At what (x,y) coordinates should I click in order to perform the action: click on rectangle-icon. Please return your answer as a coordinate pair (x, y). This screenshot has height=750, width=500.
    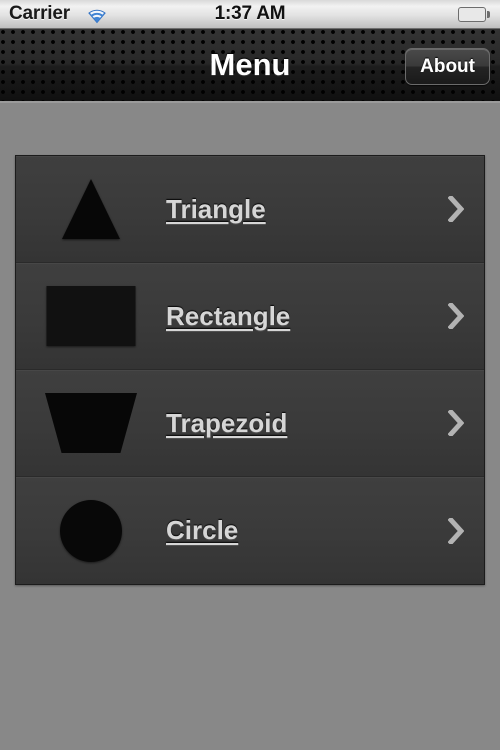
    Looking at the image, I should click on (91, 316).